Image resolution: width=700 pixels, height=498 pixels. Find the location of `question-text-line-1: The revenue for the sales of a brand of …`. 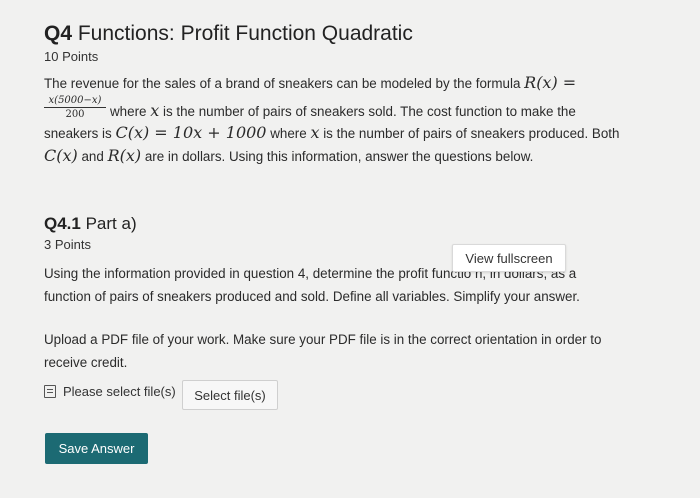

question-text-line-1: The revenue for the sales of a brand of … is located at coordinates (310, 83).